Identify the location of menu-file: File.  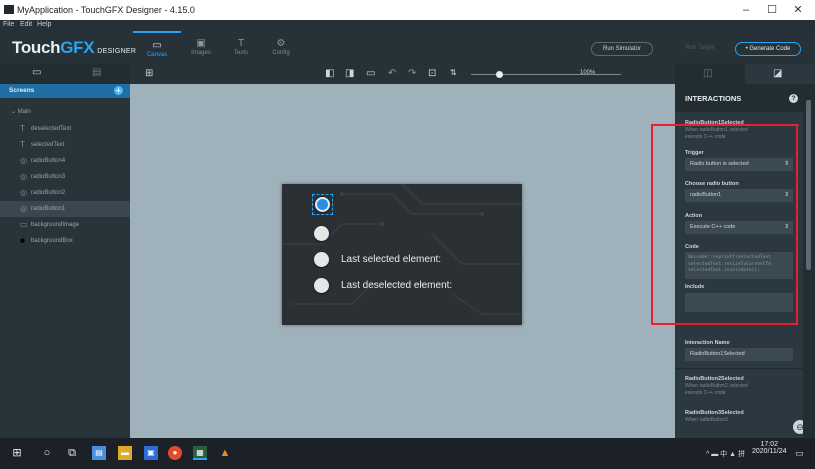
(8, 24).